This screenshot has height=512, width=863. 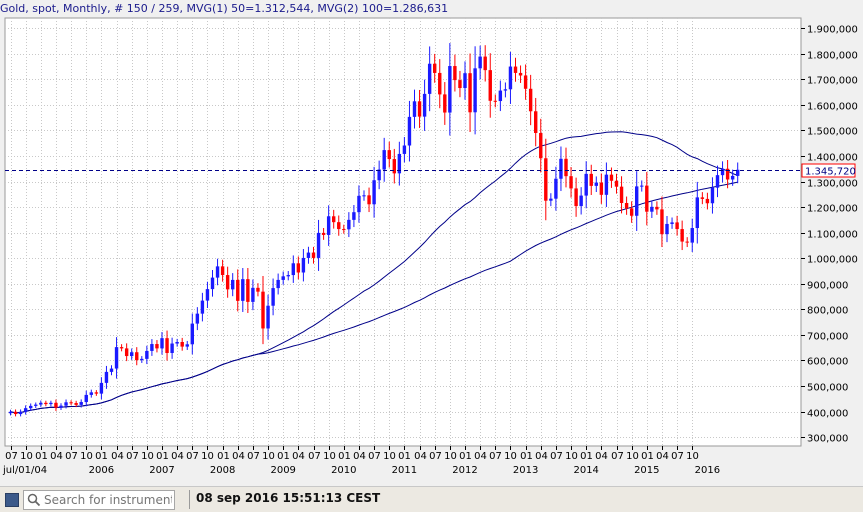 What do you see at coordinates (827, 337) in the screenshot?
I see `y-tick-label: 700,000` at bounding box center [827, 337].